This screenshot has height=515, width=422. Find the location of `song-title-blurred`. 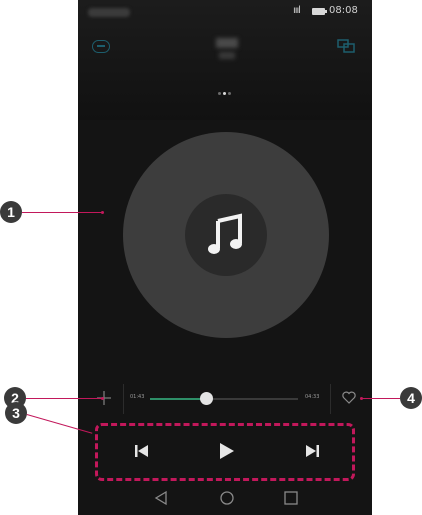

song-title-blurred is located at coordinates (227, 43).